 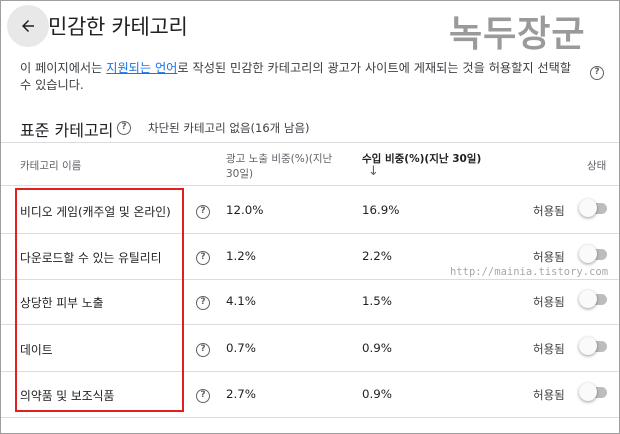 What do you see at coordinates (373, 171) in the screenshot?
I see `arrow-down-icon: ↓` at bounding box center [373, 171].